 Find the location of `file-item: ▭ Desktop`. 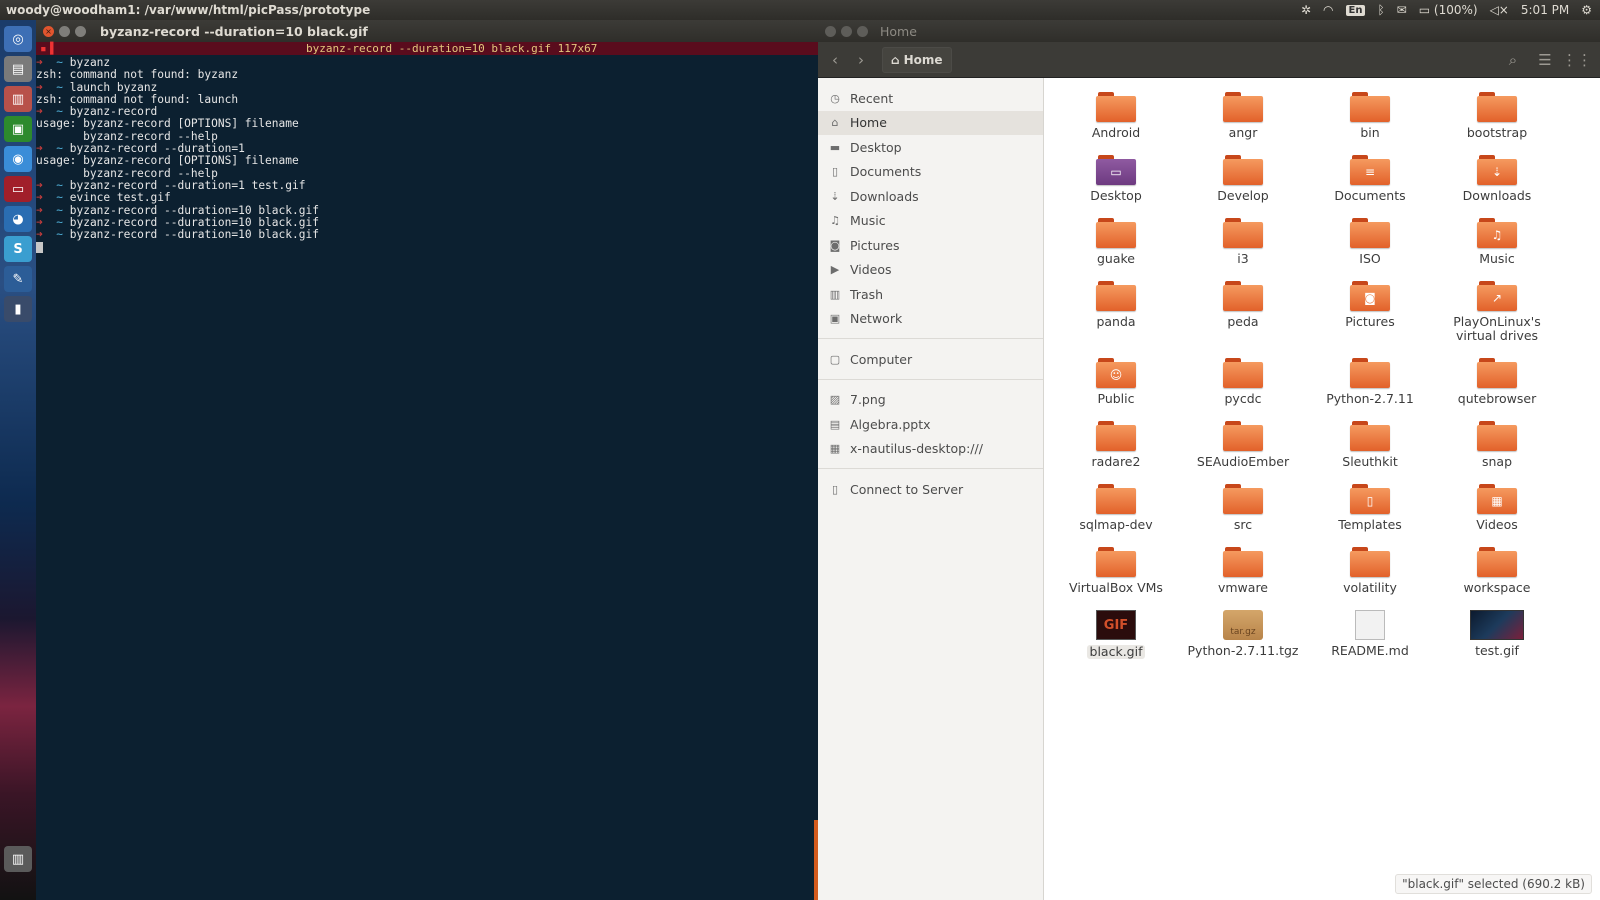

file-item: ▭ Desktop is located at coordinates (1116, 172).